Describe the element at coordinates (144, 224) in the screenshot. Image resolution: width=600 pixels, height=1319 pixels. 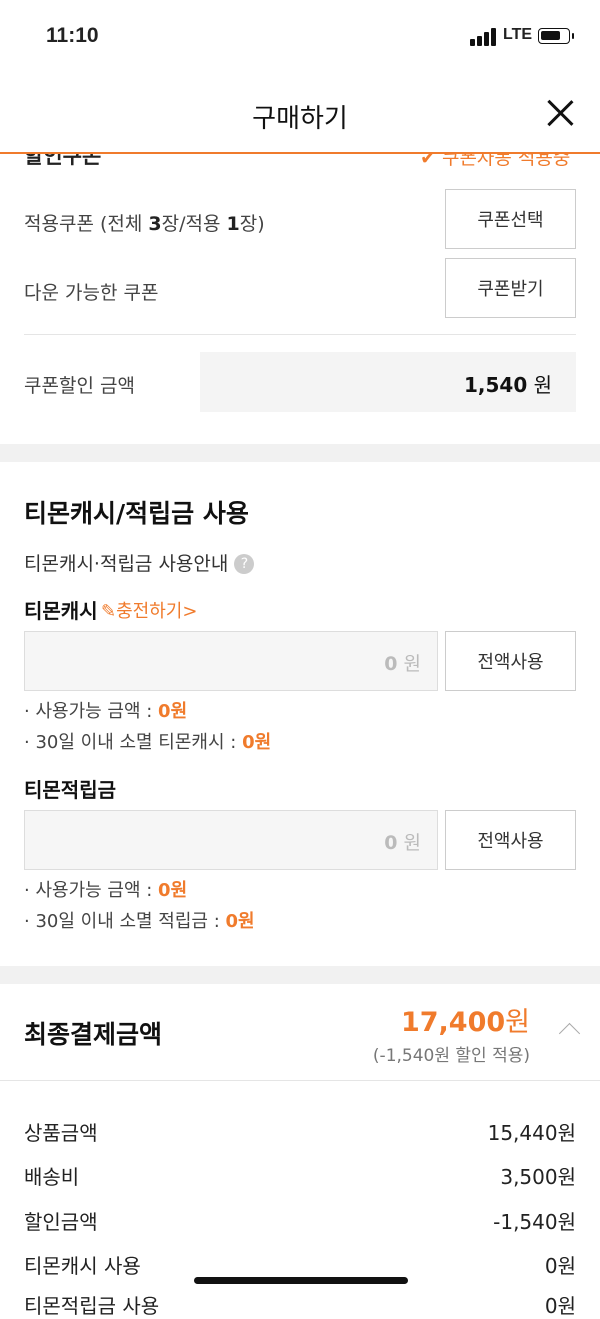
I see `applied-coupon-label: 적용쿠폰 (전체 3장/적용 1장)` at that location.